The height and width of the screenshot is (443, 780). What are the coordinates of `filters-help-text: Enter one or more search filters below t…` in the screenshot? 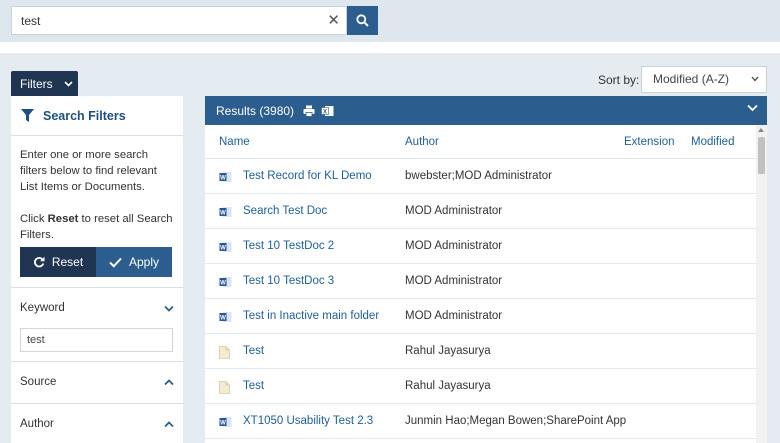 It's located at (97, 189).